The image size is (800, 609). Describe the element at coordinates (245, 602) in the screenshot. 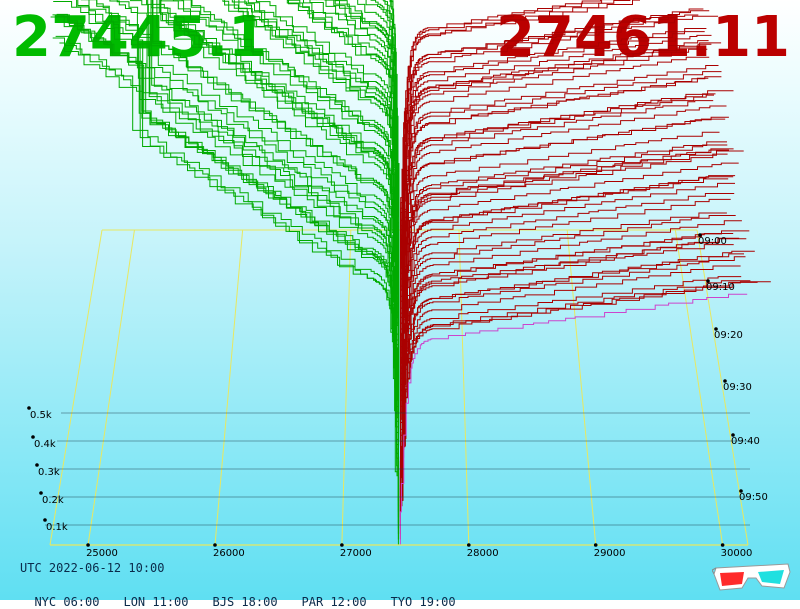

I see `clock-bjs: BJS 18:00` at that location.